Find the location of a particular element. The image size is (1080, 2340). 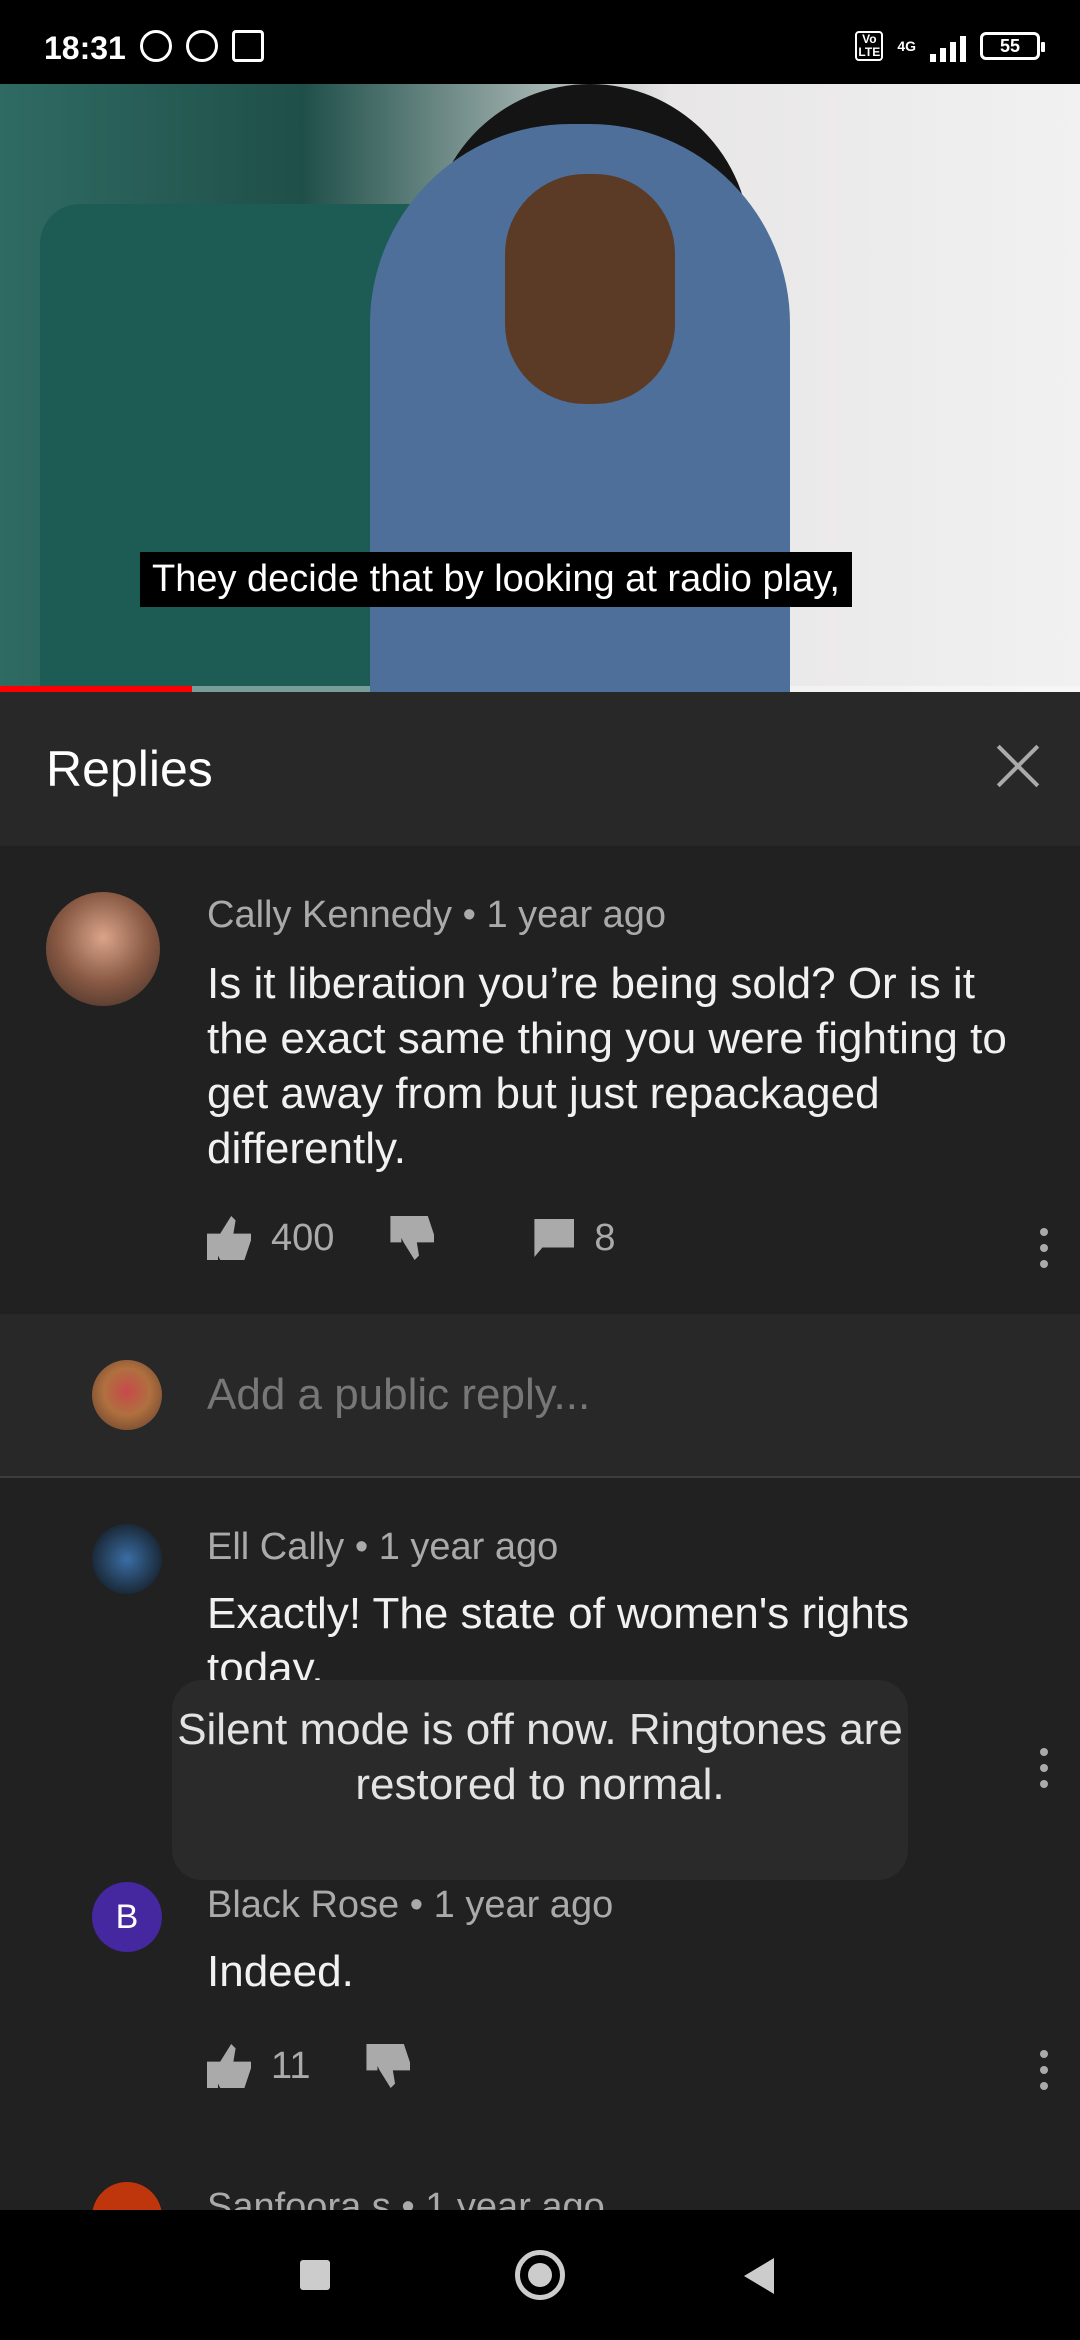

status-icons-right: Vo LTE 4G 55 is located at coordinates (950, 46).